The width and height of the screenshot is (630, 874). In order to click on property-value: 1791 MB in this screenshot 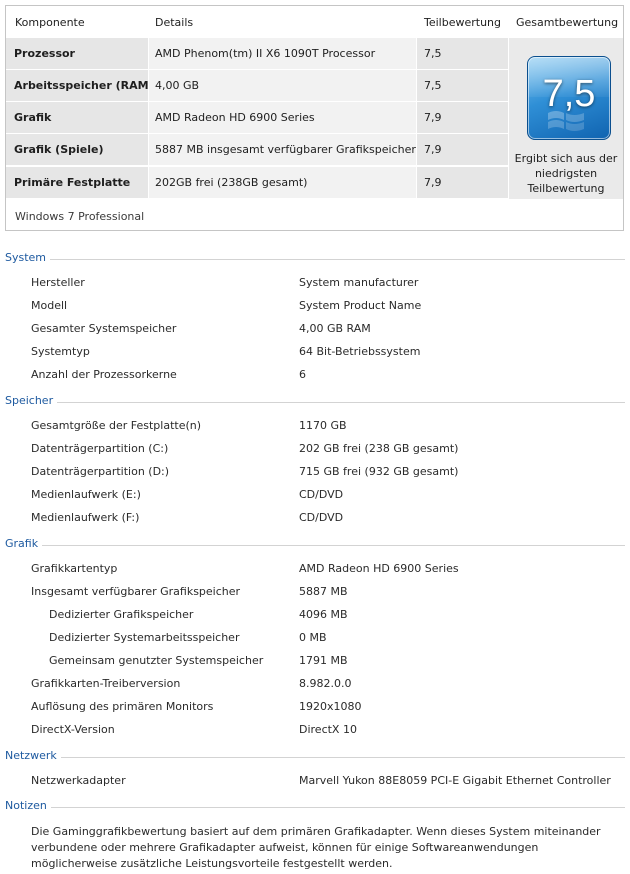, I will do `click(323, 660)`.